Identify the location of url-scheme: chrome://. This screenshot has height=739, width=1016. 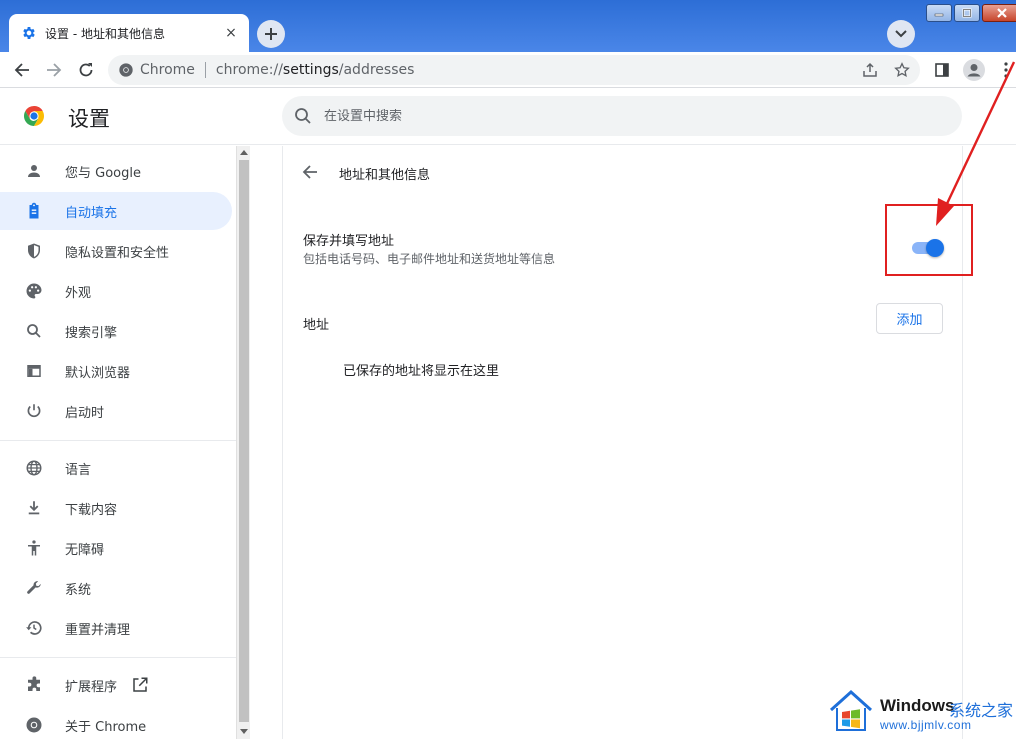
(249, 70).